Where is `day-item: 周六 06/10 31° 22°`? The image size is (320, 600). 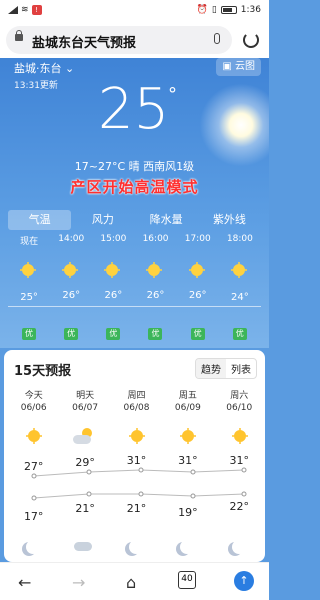
day-item: 周六 06/10 31° 22° is located at coordinates (239, 473).